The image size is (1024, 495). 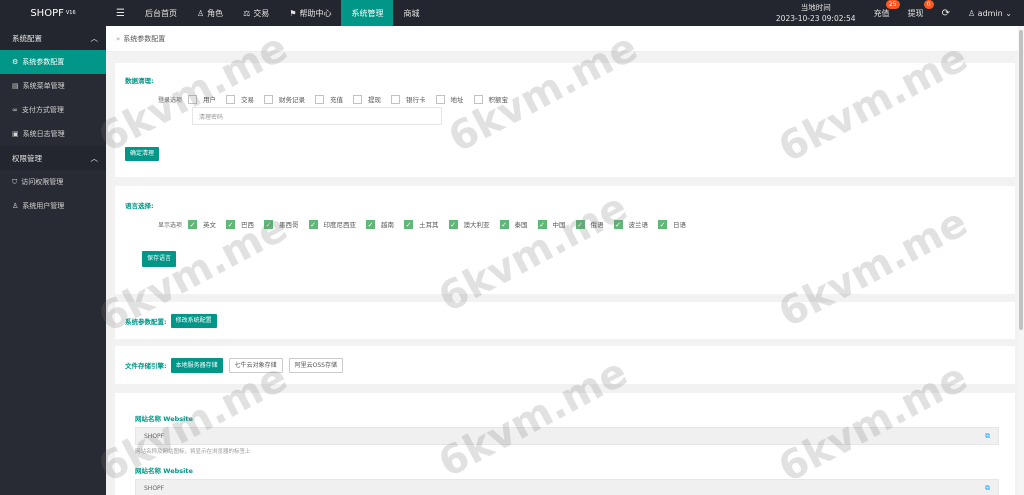 What do you see at coordinates (142, 154) in the screenshot?
I see `confirm-clean-button: 确定清理` at bounding box center [142, 154].